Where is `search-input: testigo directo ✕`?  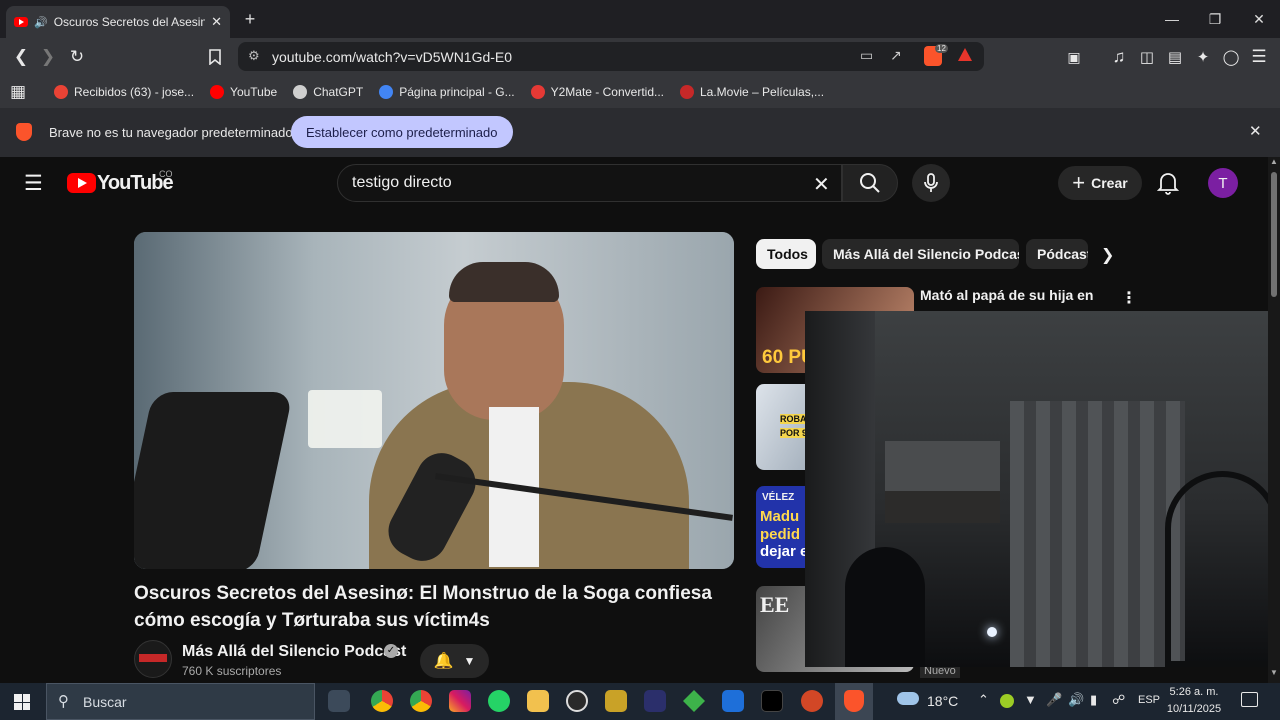 search-input: testigo directo ✕ is located at coordinates (589, 183).